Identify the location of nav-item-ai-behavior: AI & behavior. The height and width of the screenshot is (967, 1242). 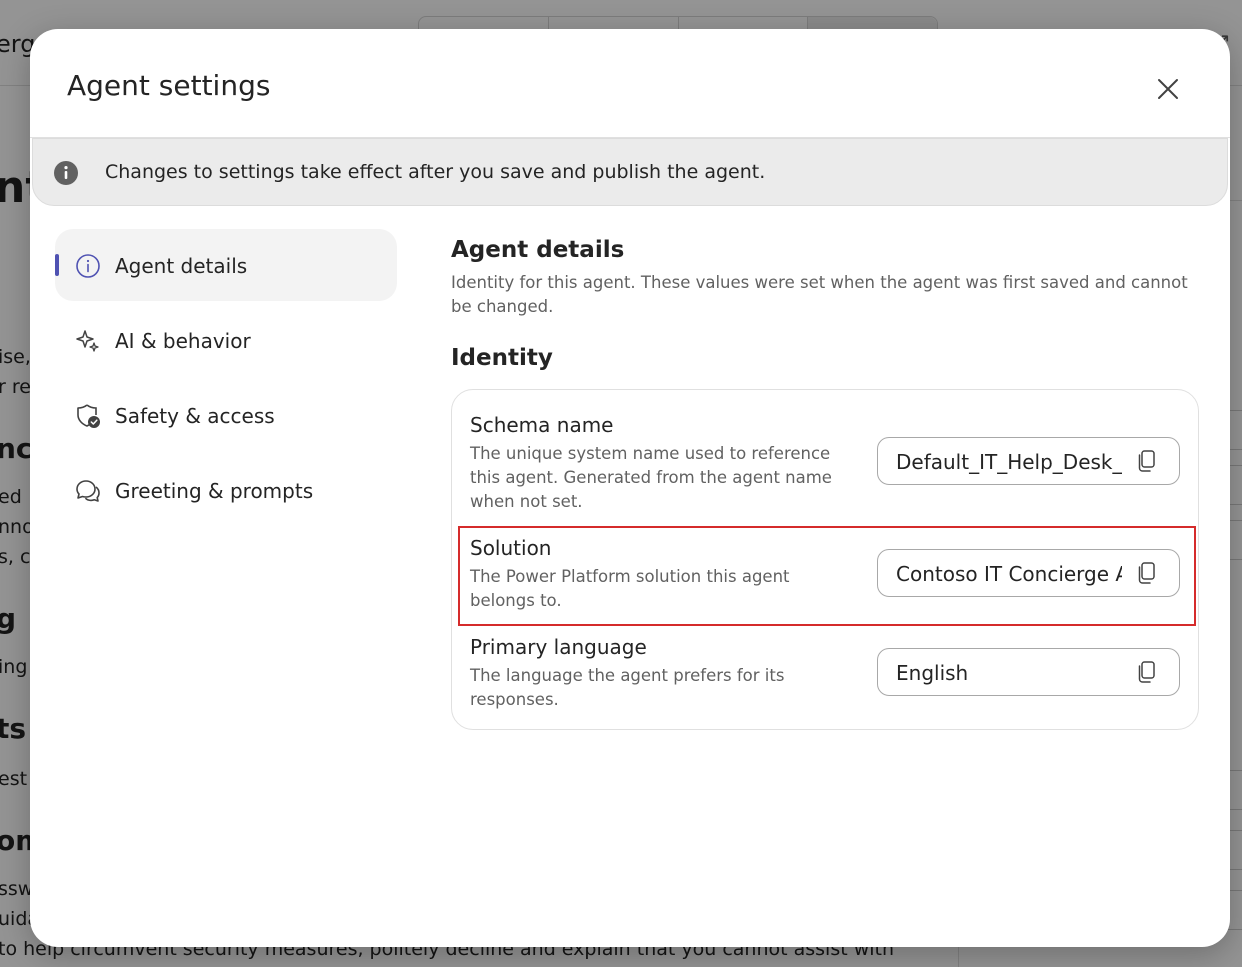
(226, 340).